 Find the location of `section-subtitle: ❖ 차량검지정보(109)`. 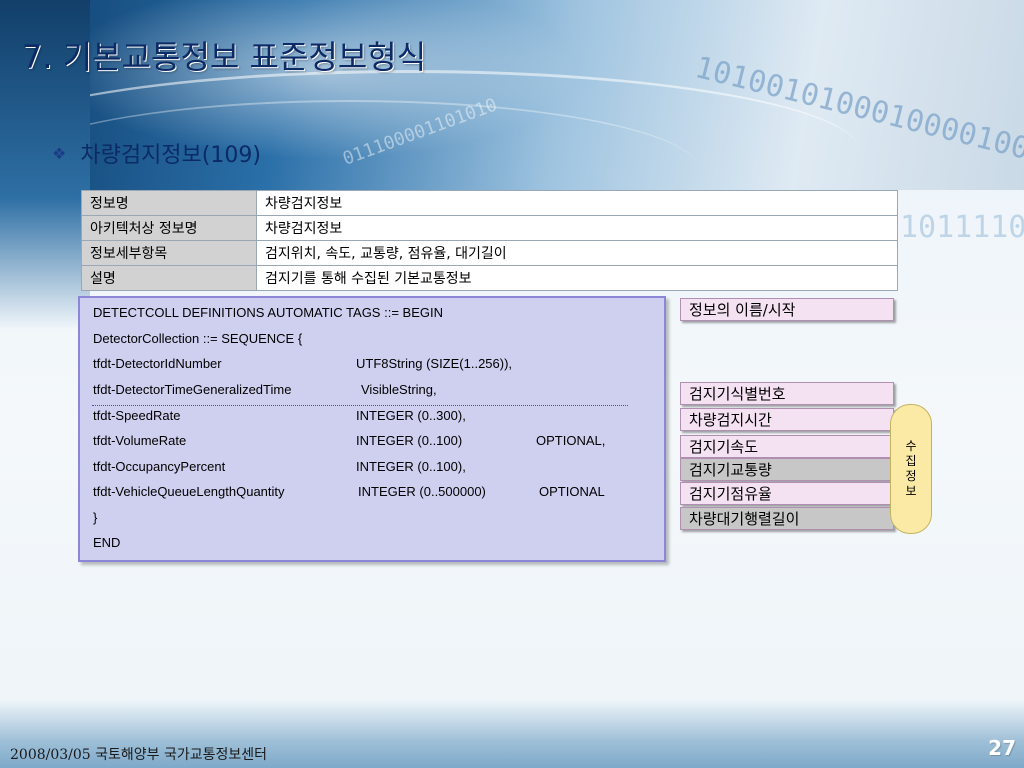

section-subtitle: ❖ 차량검지정보(109) is located at coordinates (156, 153).